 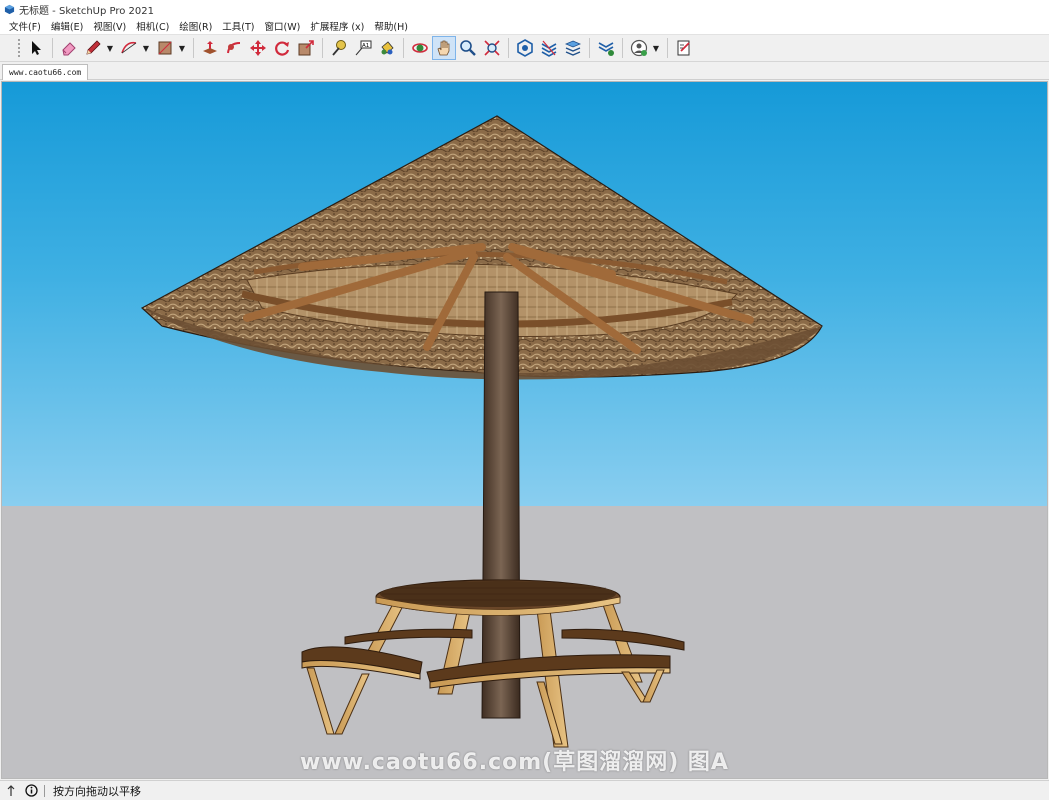 I want to click on zoom-extents-icon, so click(x=492, y=48).